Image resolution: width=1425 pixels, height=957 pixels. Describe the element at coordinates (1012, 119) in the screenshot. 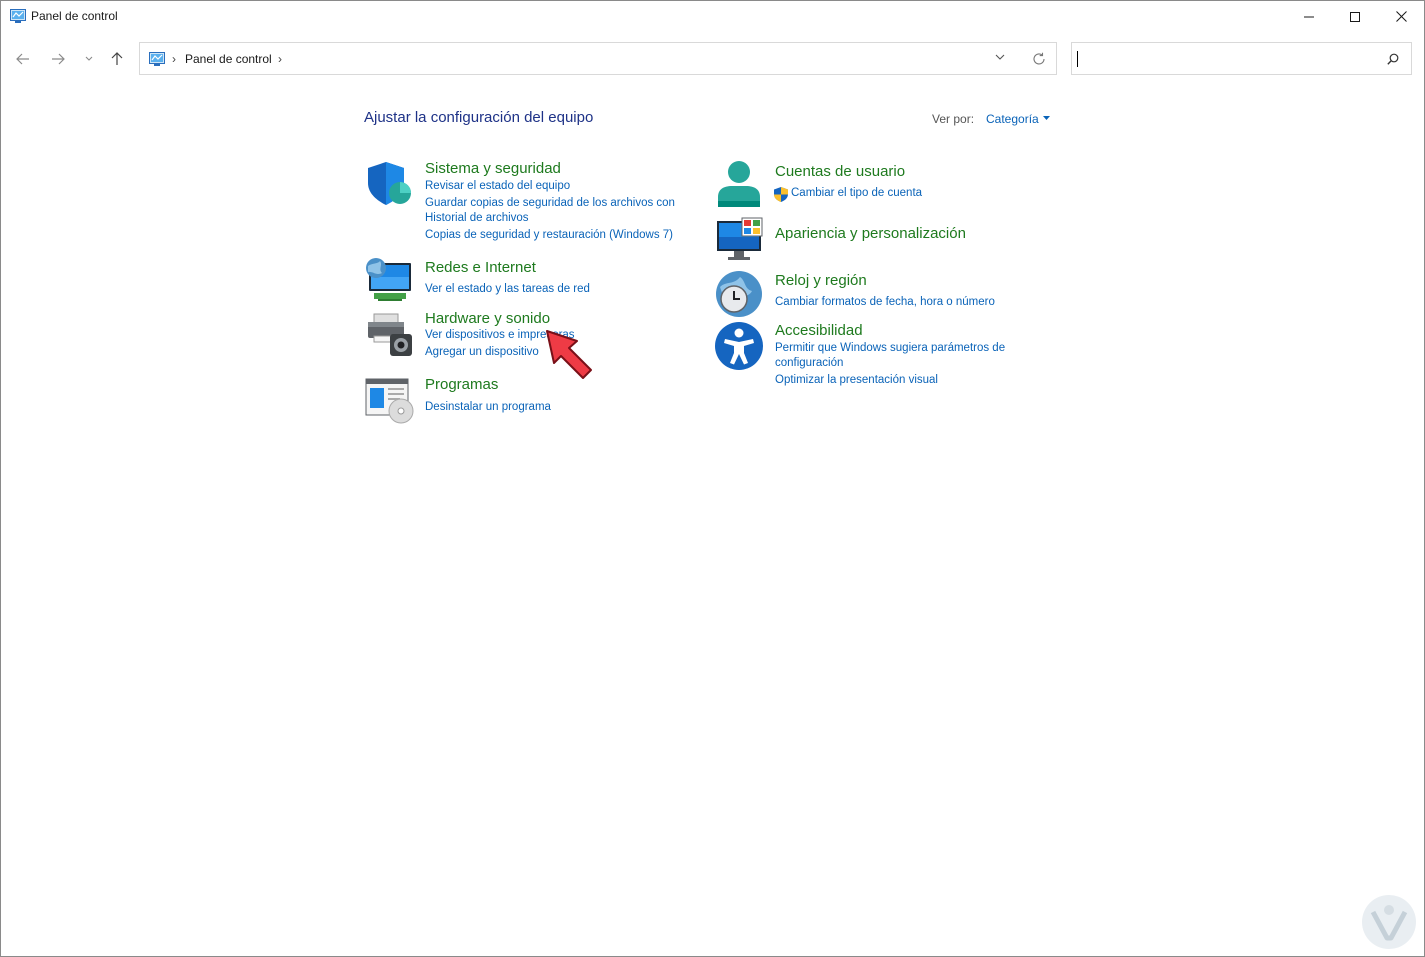

I see `view-by-dropdown: Categoría` at that location.